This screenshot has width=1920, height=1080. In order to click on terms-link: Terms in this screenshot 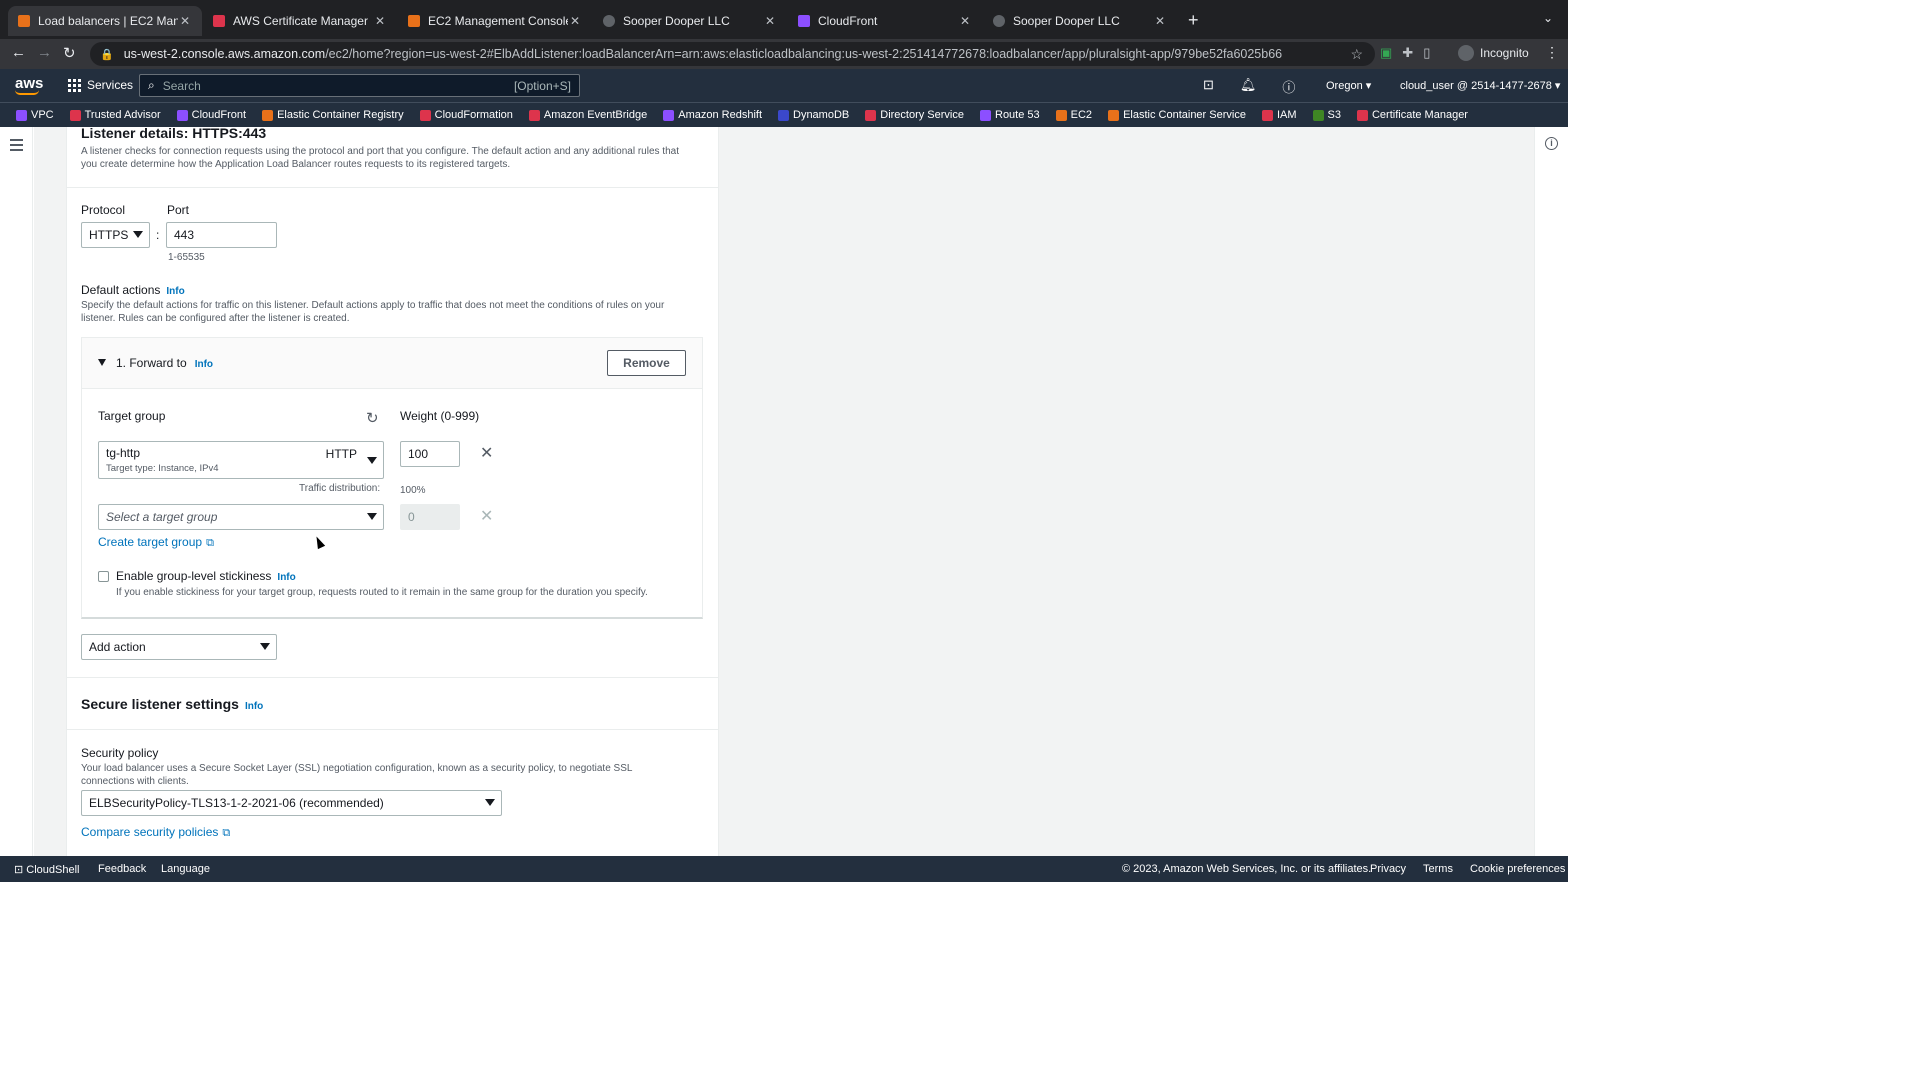, I will do `click(1438, 869)`.